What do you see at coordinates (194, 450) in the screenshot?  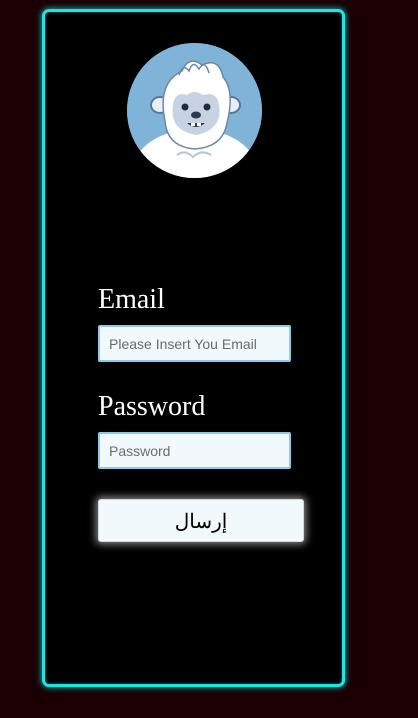 I see `password-field` at bounding box center [194, 450].